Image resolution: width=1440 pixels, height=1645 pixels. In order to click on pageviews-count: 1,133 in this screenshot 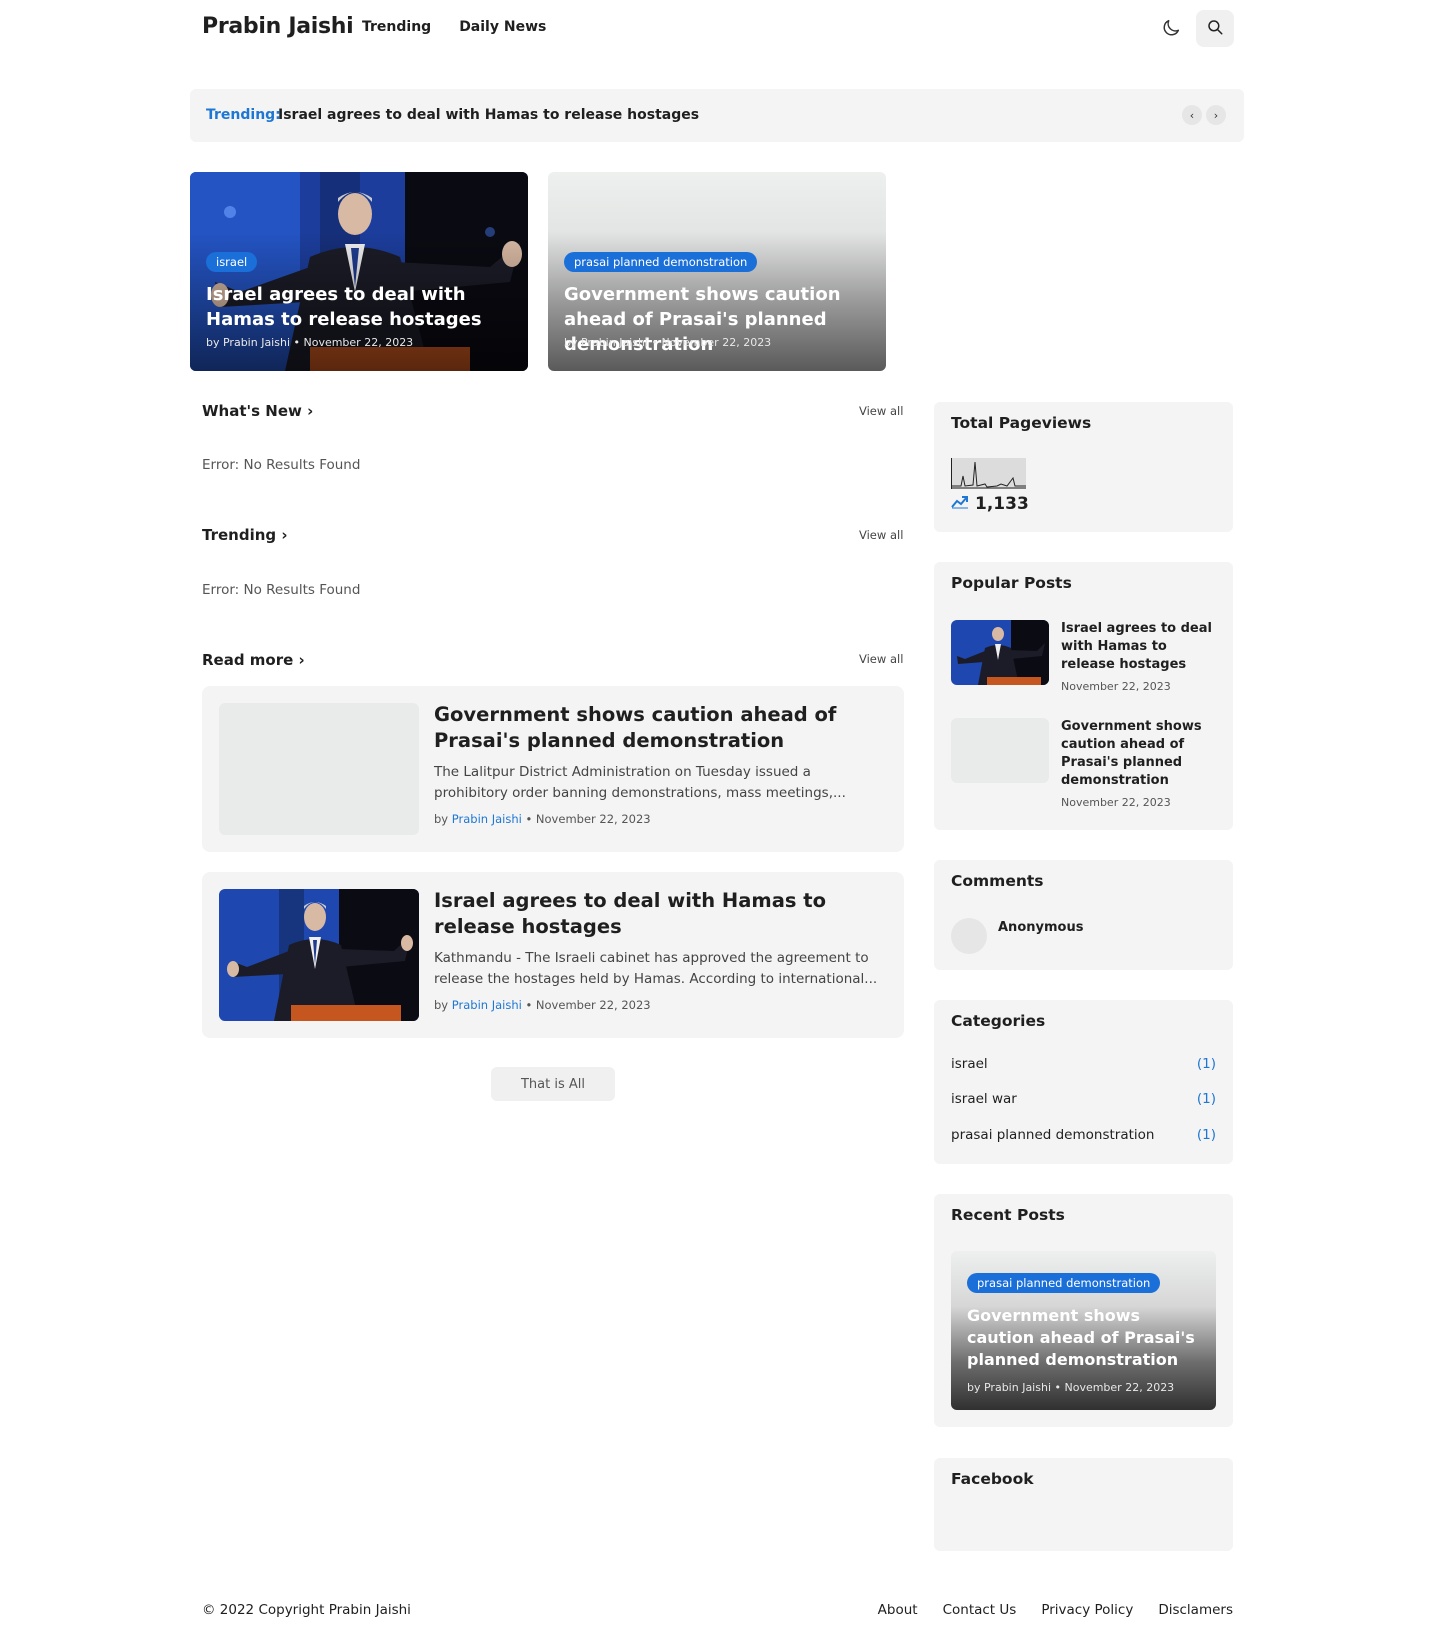, I will do `click(990, 504)`.